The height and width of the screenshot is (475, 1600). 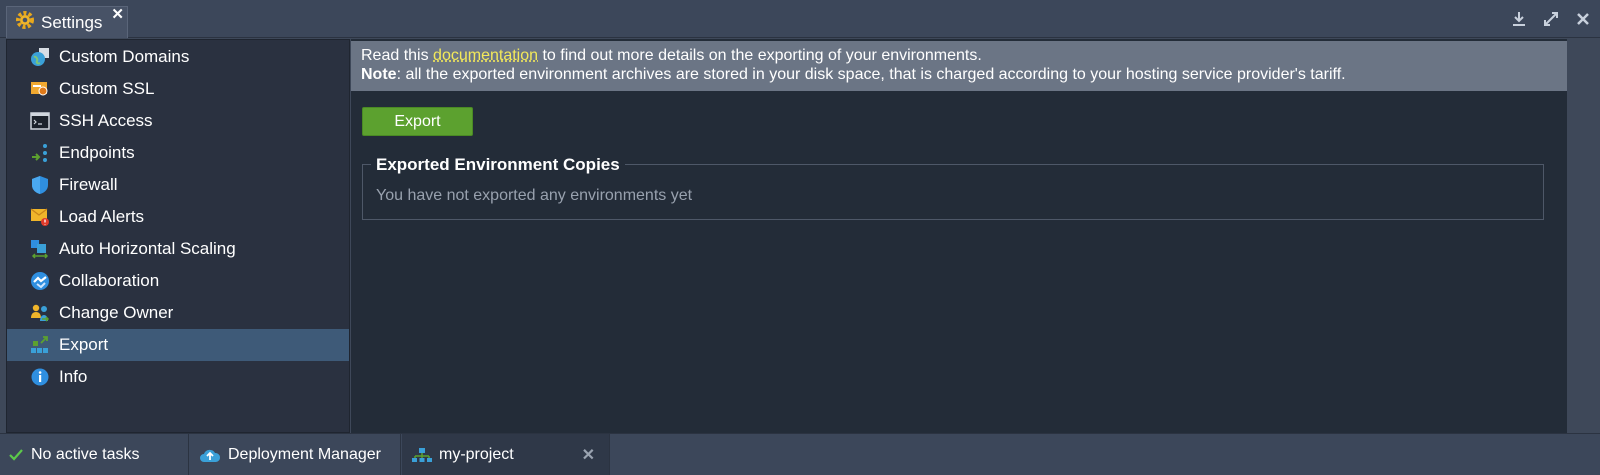 I want to click on expand-icon, so click(x=1551, y=19).